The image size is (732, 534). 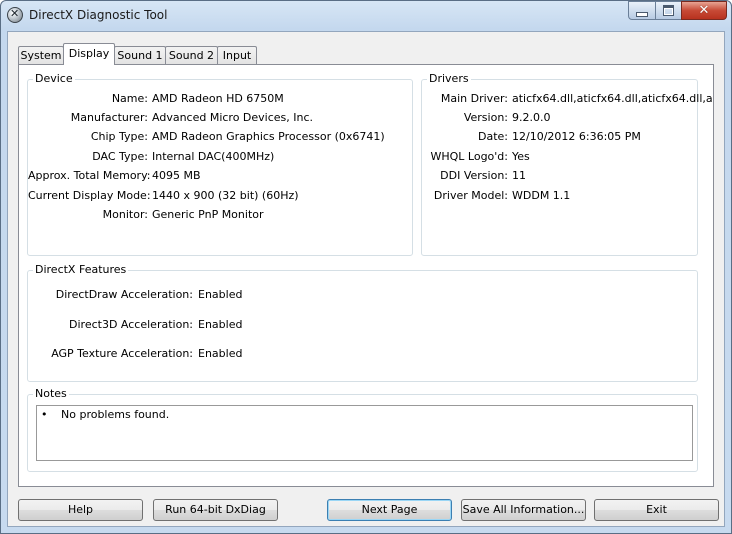 What do you see at coordinates (519, 175) in the screenshot?
I see `driver-ddi-value: 11` at bounding box center [519, 175].